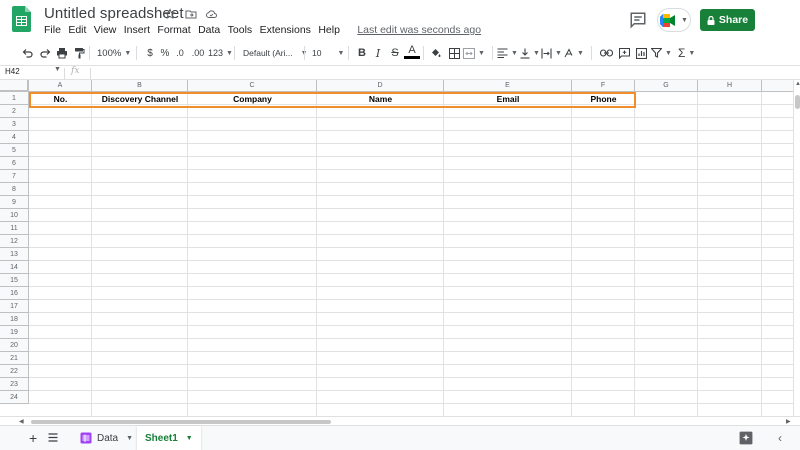 The height and width of the screenshot is (450, 800). I want to click on column-header-g: G, so click(666, 86).